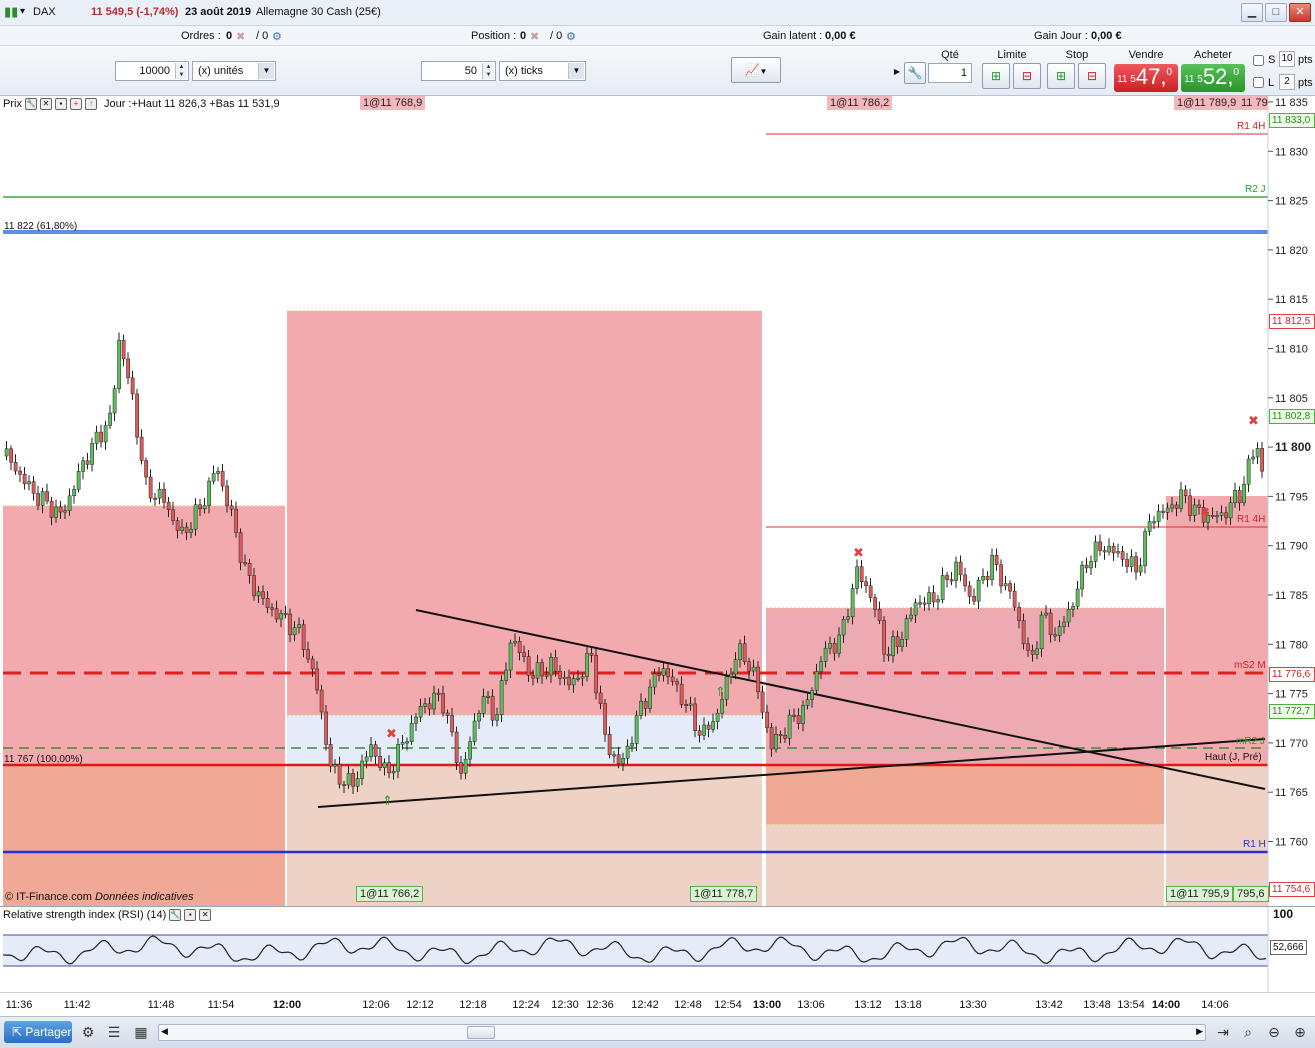 The image size is (1315, 1048). I want to click on l-value: 2, so click(1287, 82).